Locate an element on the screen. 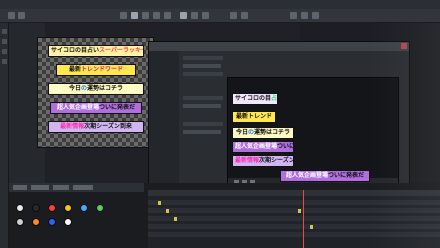  telop-preview-5: 最新情報次期シーズン到来 is located at coordinates (263, 161).